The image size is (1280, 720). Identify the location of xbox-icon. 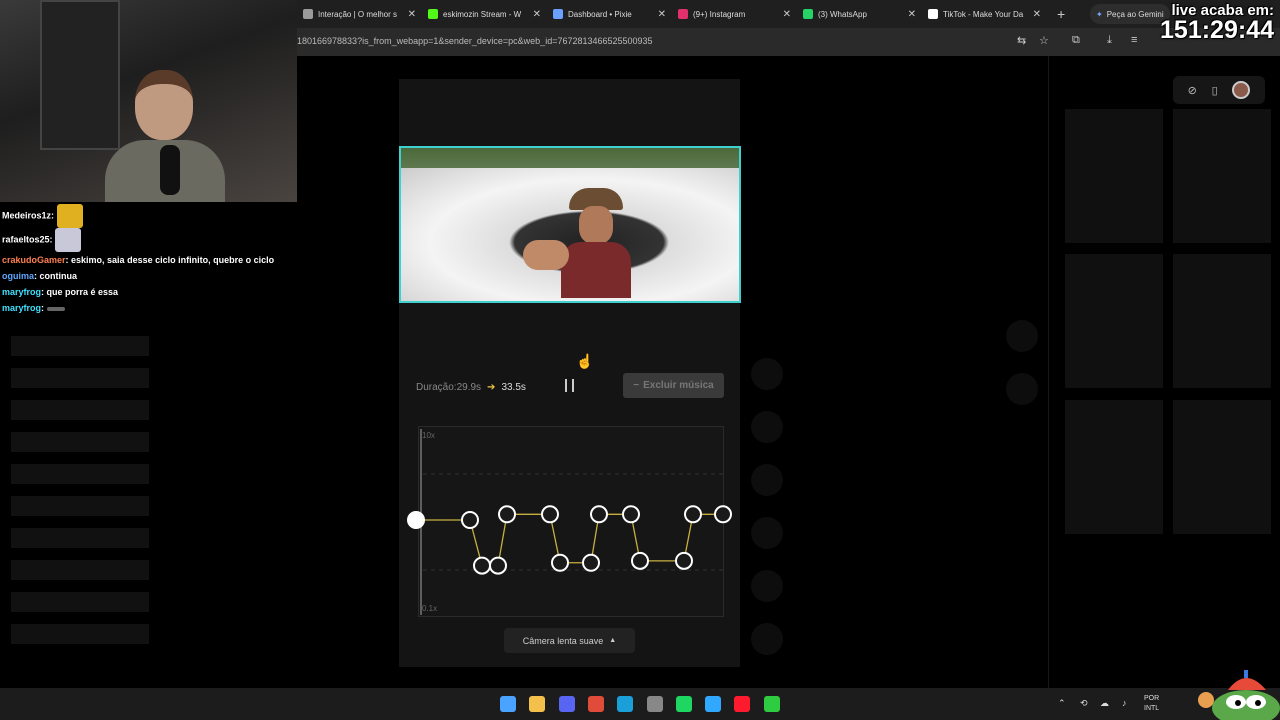
(771, 704).